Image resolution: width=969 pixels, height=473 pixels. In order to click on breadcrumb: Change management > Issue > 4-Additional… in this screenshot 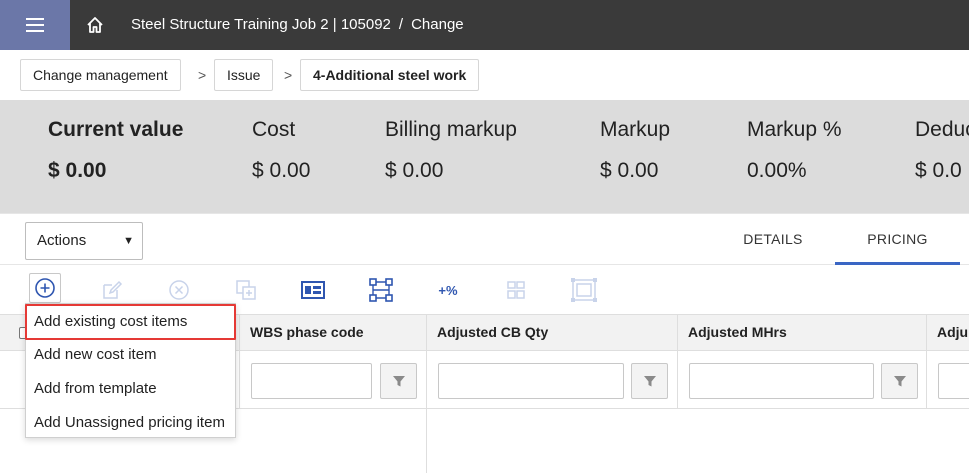, I will do `click(484, 75)`.